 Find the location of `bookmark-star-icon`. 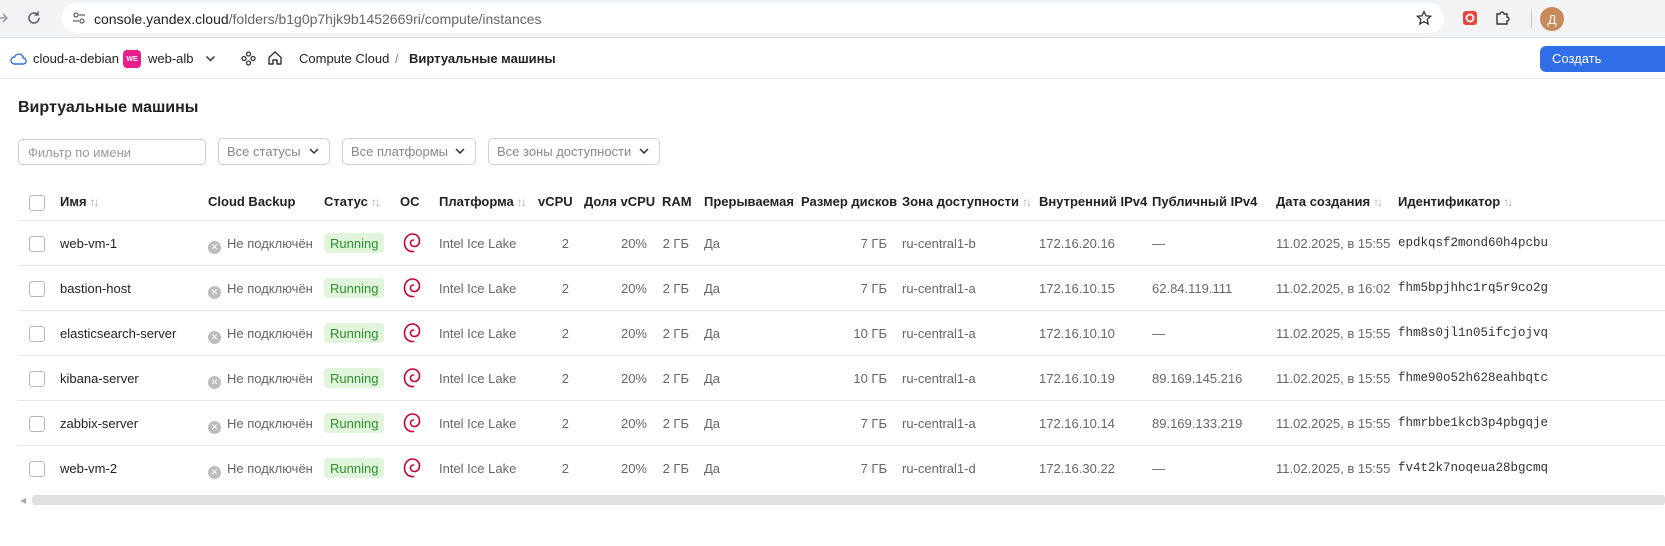

bookmark-star-icon is located at coordinates (1424, 20).